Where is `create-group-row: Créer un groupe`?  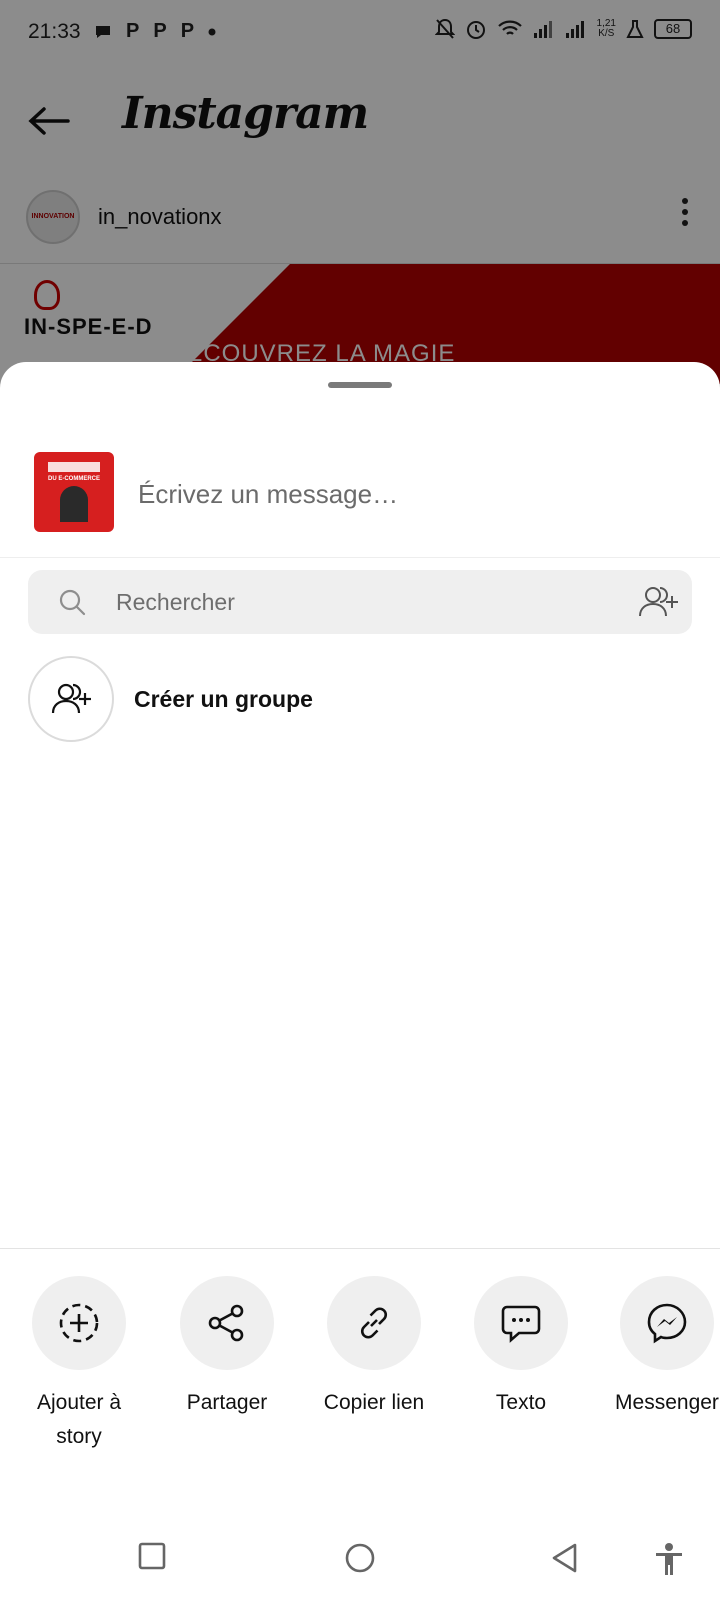 create-group-row: Créer un groupe is located at coordinates (360, 700).